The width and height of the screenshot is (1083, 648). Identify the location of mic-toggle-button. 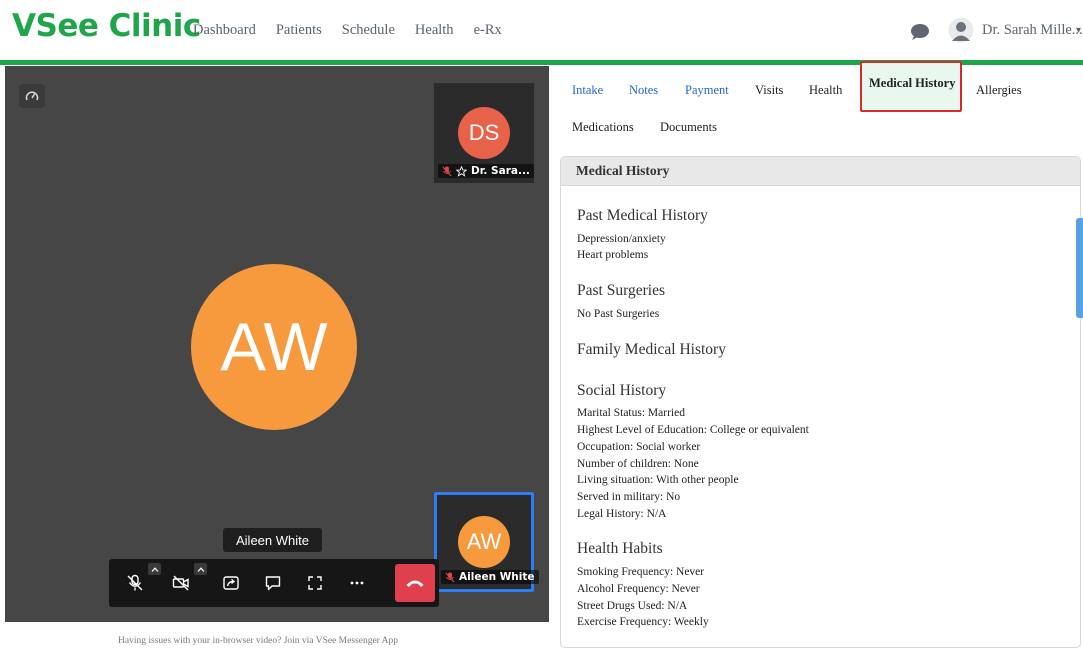
(135, 583).